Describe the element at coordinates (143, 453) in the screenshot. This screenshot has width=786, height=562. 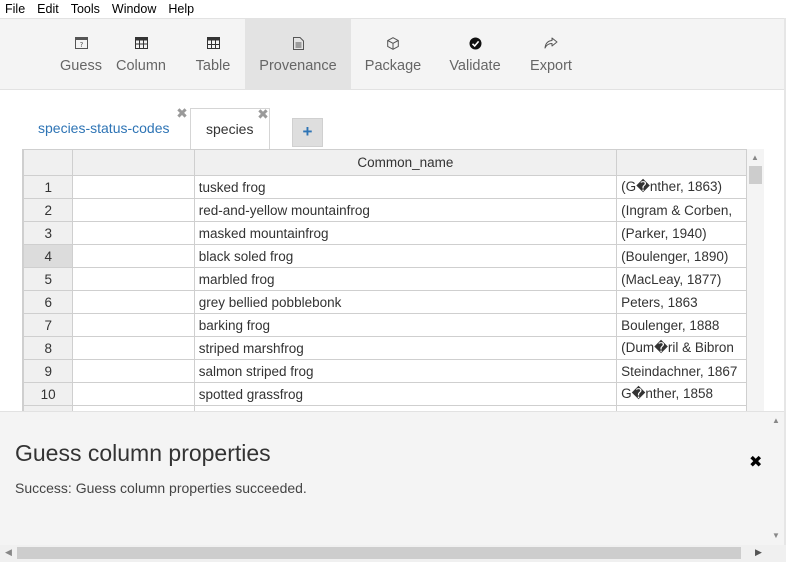
I see `panel-title: Guess column properties` at that location.